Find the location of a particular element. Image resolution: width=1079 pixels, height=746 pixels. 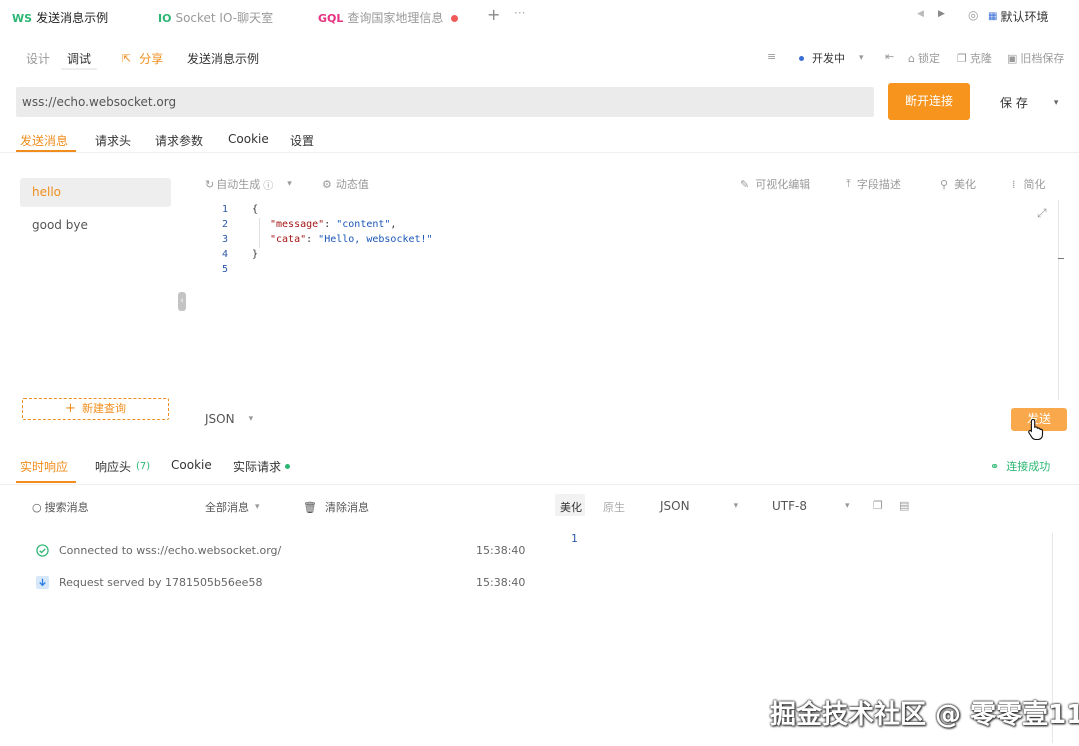

collapse-panel-icon: ‹ is located at coordinates (182, 301).